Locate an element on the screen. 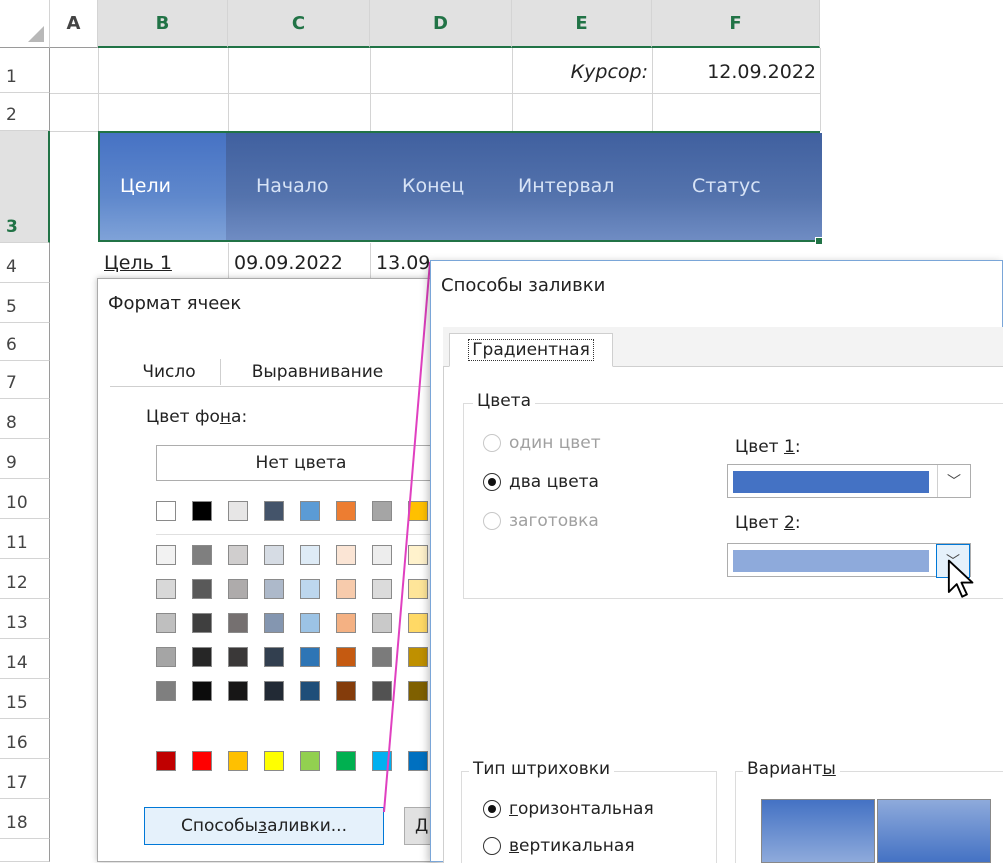 This screenshot has width=1003, height=863. row-header-10: 10 is located at coordinates (25, 499).